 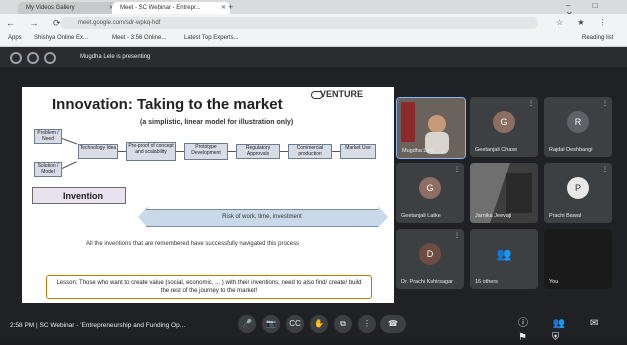 What do you see at coordinates (578, 259) in the screenshot?
I see `self-tile: You` at bounding box center [578, 259].